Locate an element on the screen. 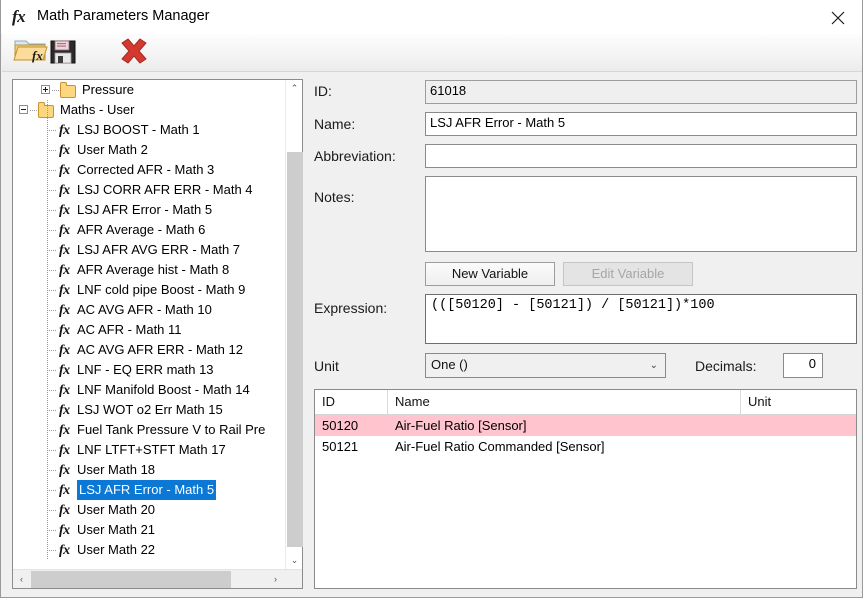 The height and width of the screenshot is (598, 863). tree-item: Maths - User is located at coordinates (149, 110).